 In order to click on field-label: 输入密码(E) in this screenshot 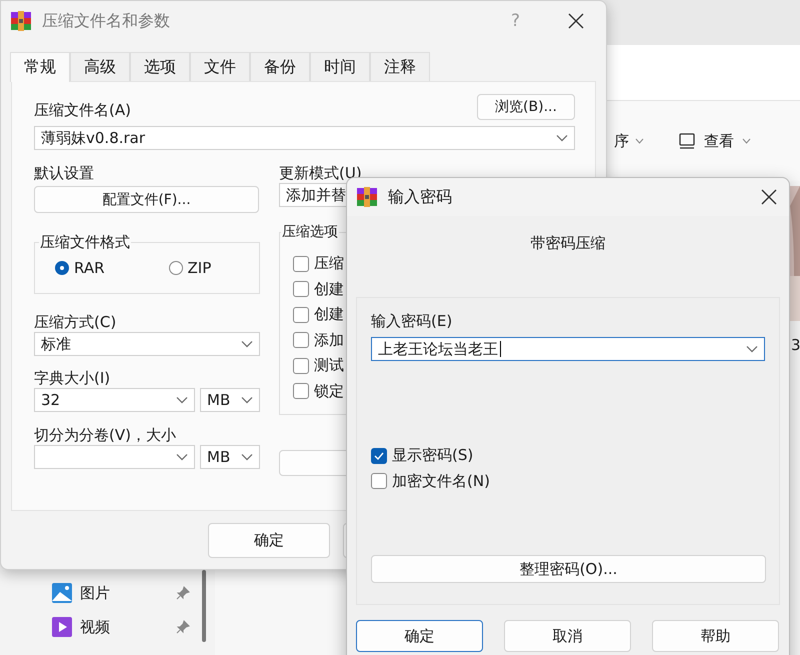, I will do `click(412, 321)`.